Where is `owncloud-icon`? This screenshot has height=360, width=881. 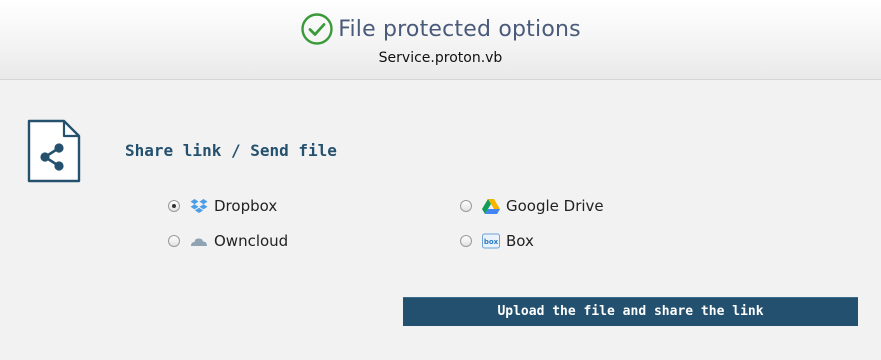
owncloud-icon is located at coordinates (199, 242).